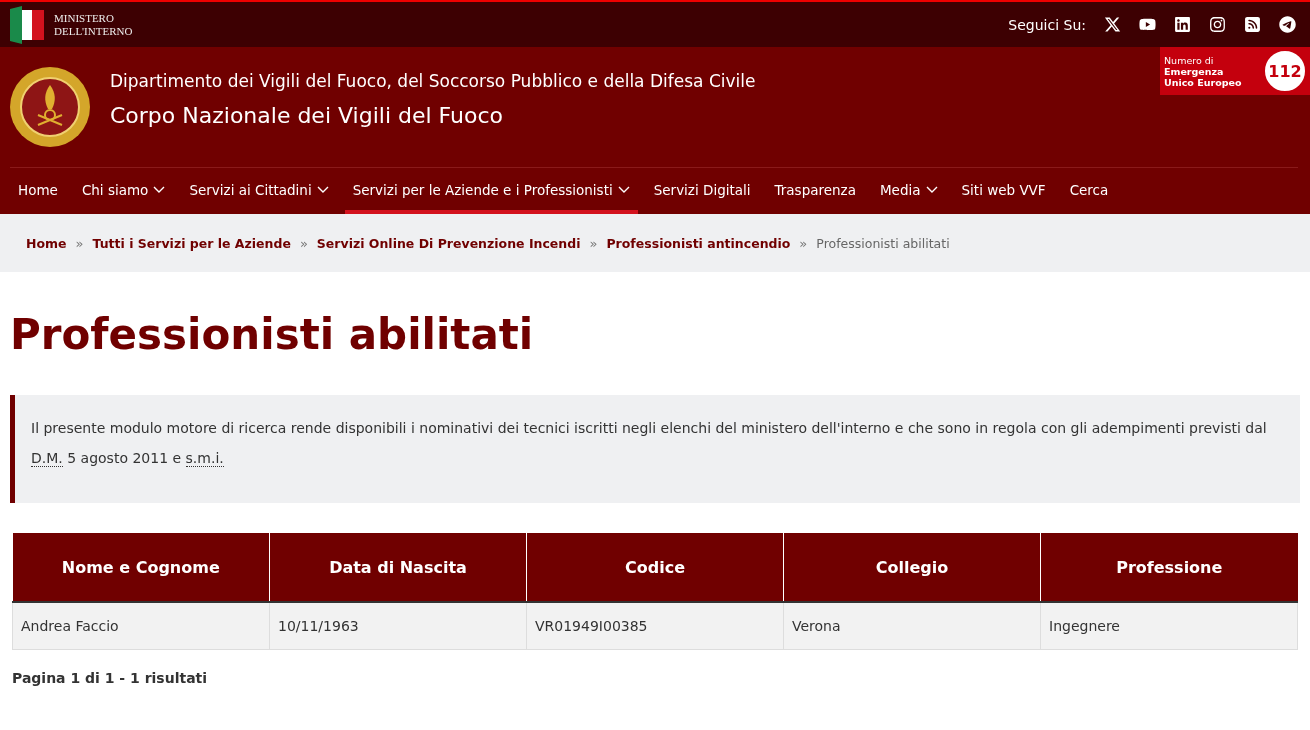 Image resolution: width=1310 pixels, height=730 pixels. What do you see at coordinates (655, 567) in the screenshot?
I see `column-header: Codice` at bounding box center [655, 567].